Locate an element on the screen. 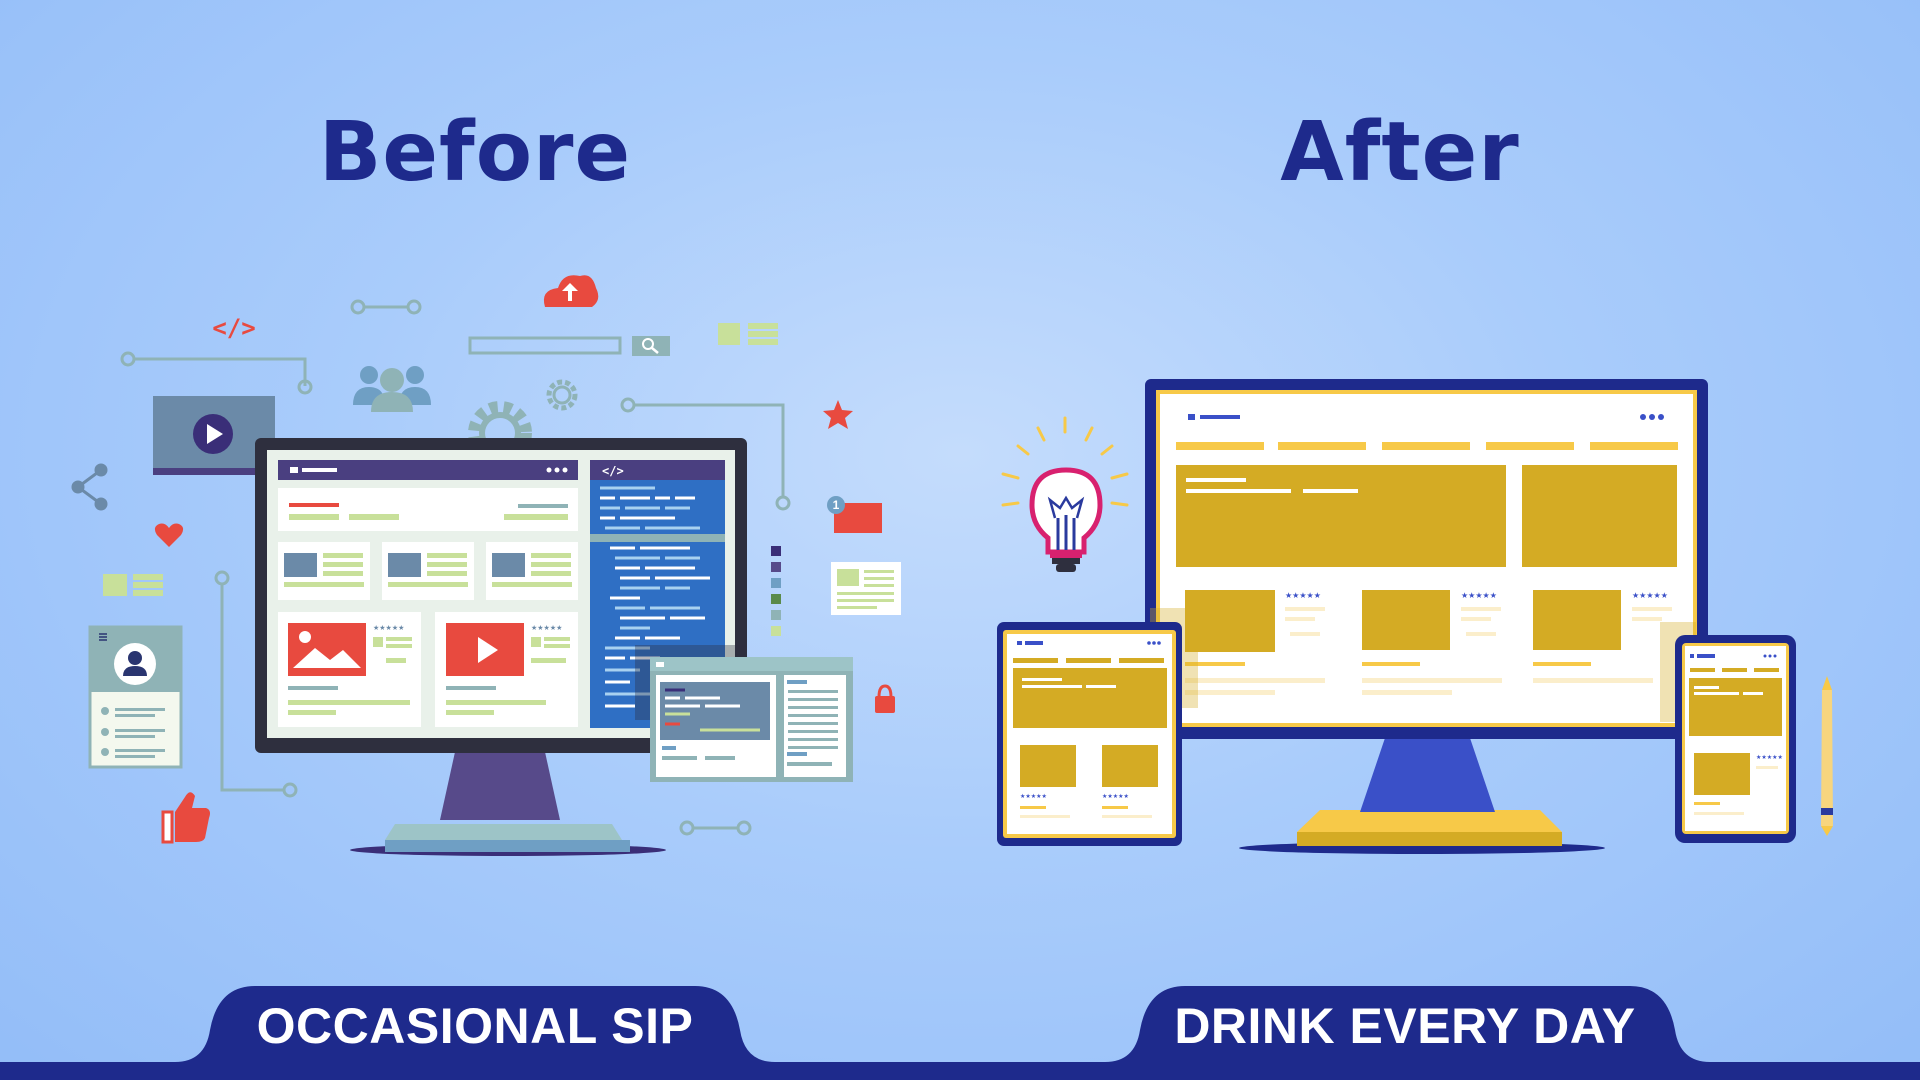 The width and height of the screenshot is (1920, 1080). floating-window is located at coordinates (744, 713).